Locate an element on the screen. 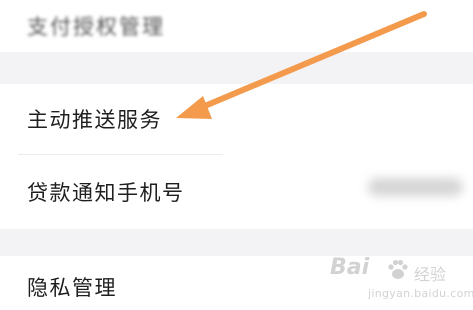 The width and height of the screenshot is (473, 310). privacy-management-label: 隐私管理 is located at coordinates (72, 288).